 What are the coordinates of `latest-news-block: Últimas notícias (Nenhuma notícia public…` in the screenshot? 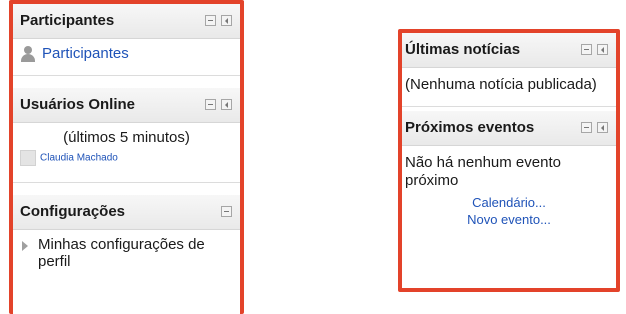 It's located at (509, 70).